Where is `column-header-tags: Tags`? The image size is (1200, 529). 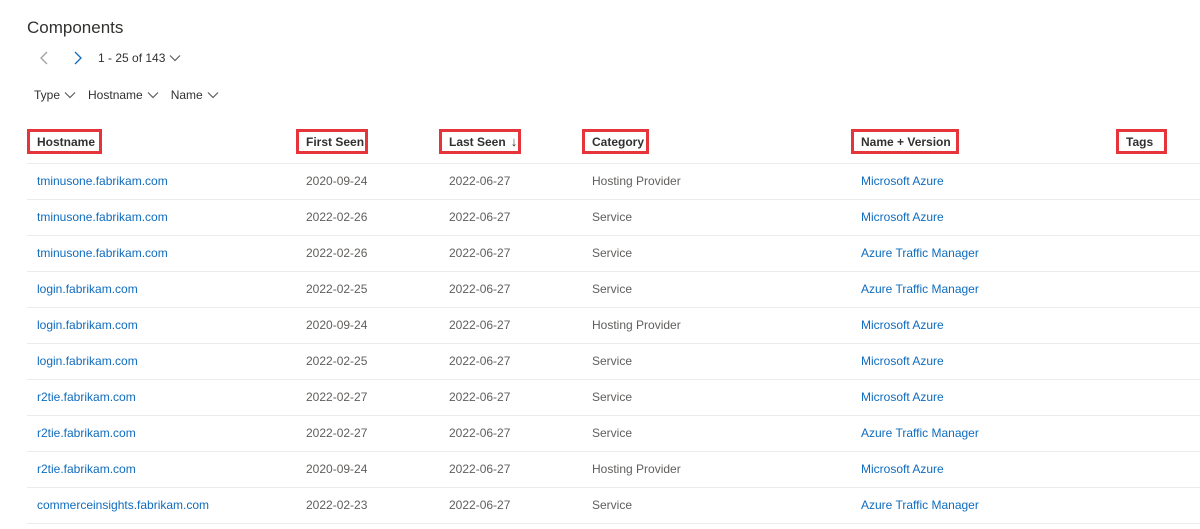 column-header-tags: Tags is located at coordinates (1141, 141).